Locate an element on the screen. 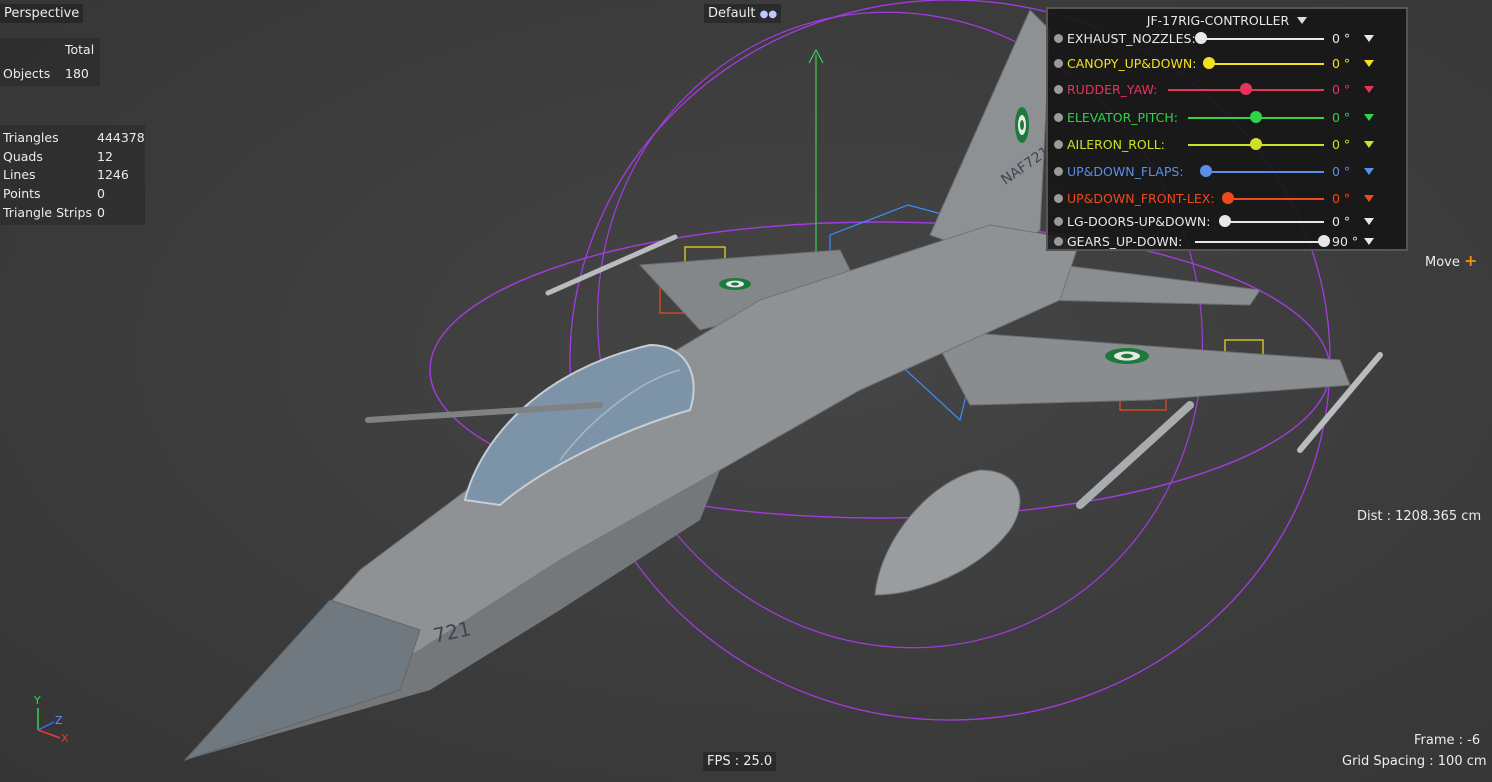 The height and width of the screenshot is (782, 1492). controller-row: UP&DOWN_FLAPS: 0 ° is located at coordinates (1227, 172).